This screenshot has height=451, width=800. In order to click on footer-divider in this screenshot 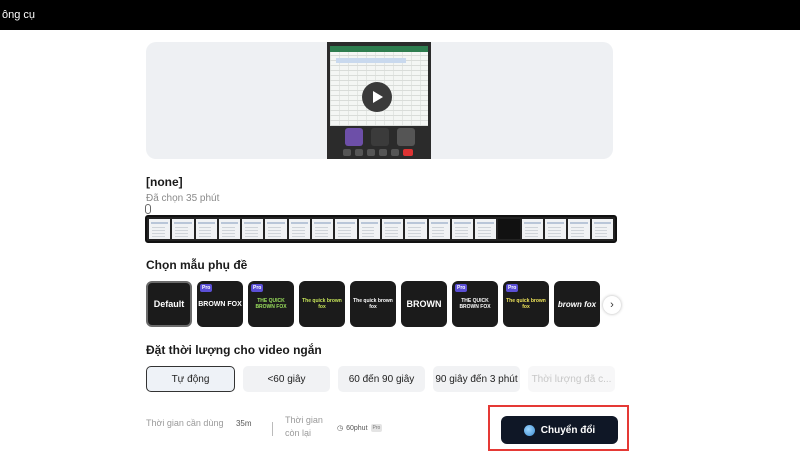, I will do `click(272, 429)`.